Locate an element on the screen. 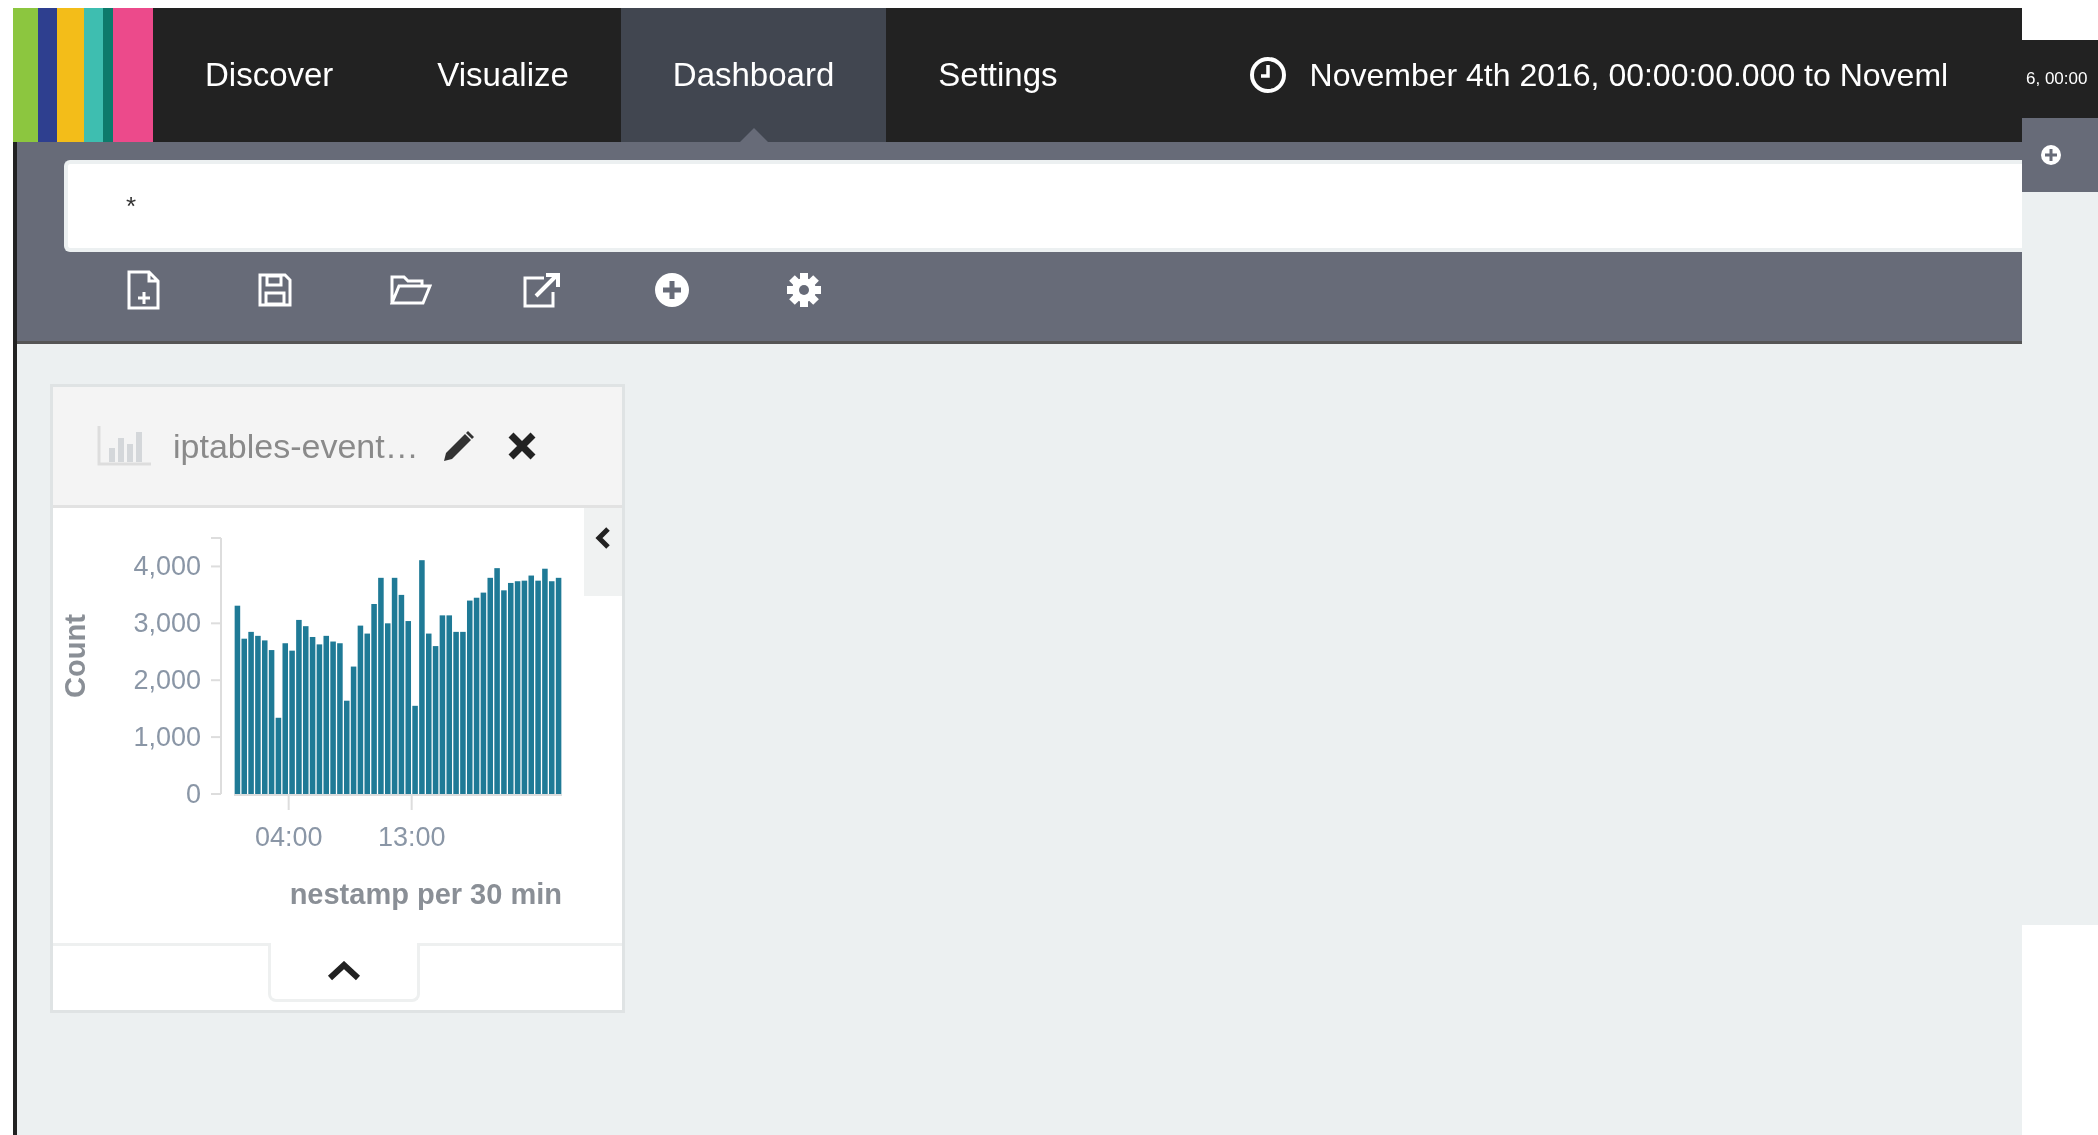 The image size is (2098, 1135). expand-tab is located at coordinates (344, 972).